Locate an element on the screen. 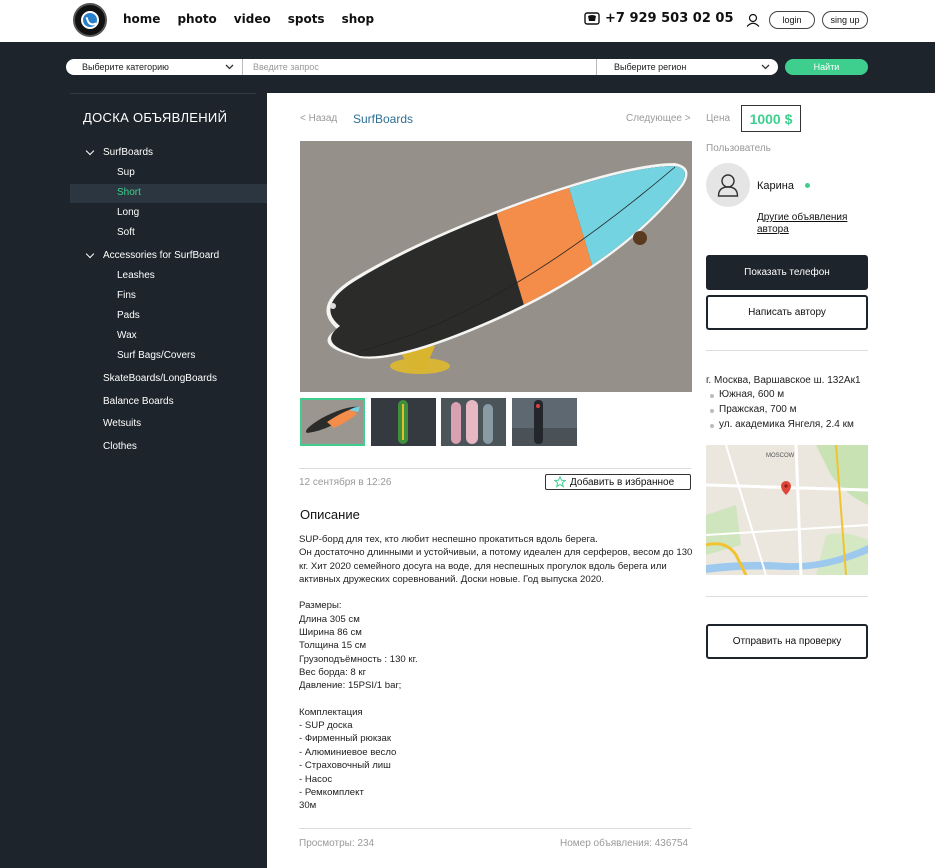 The width and height of the screenshot is (935, 868). main-nav: home photo video spots shop is located at coordinates (257, 19).